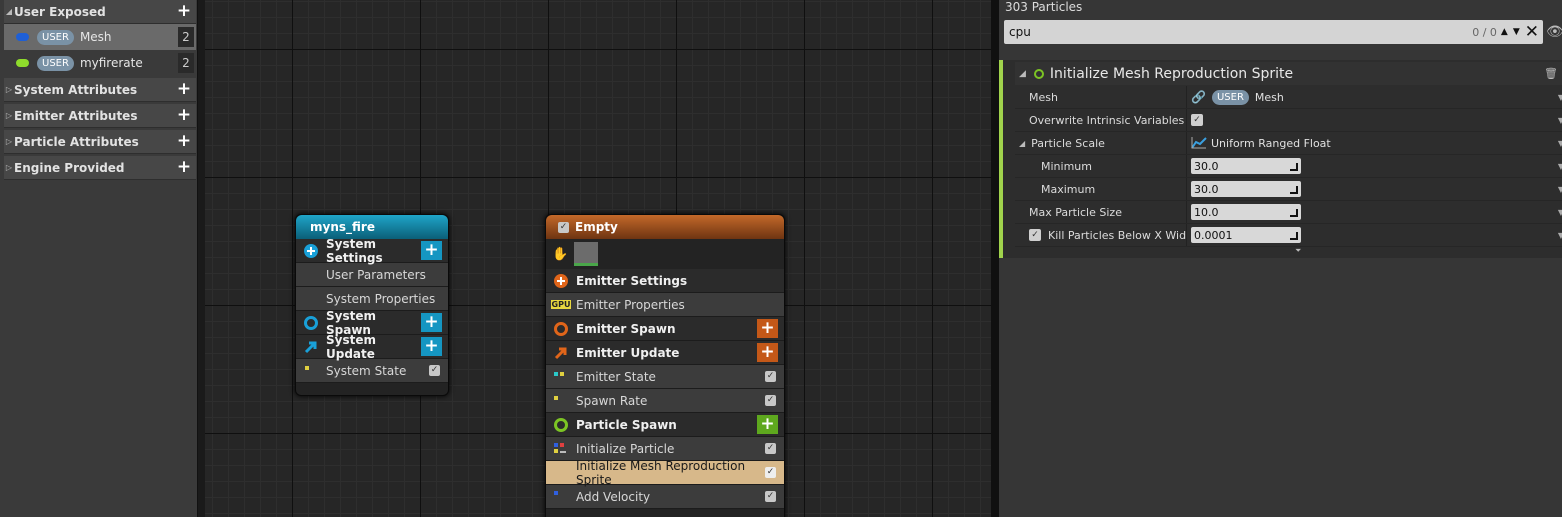 Image resolution: width=1562 pixels, height=517 pixels. I want to click on emitter-settings-row: Emitter Settings, so click(665, 281).